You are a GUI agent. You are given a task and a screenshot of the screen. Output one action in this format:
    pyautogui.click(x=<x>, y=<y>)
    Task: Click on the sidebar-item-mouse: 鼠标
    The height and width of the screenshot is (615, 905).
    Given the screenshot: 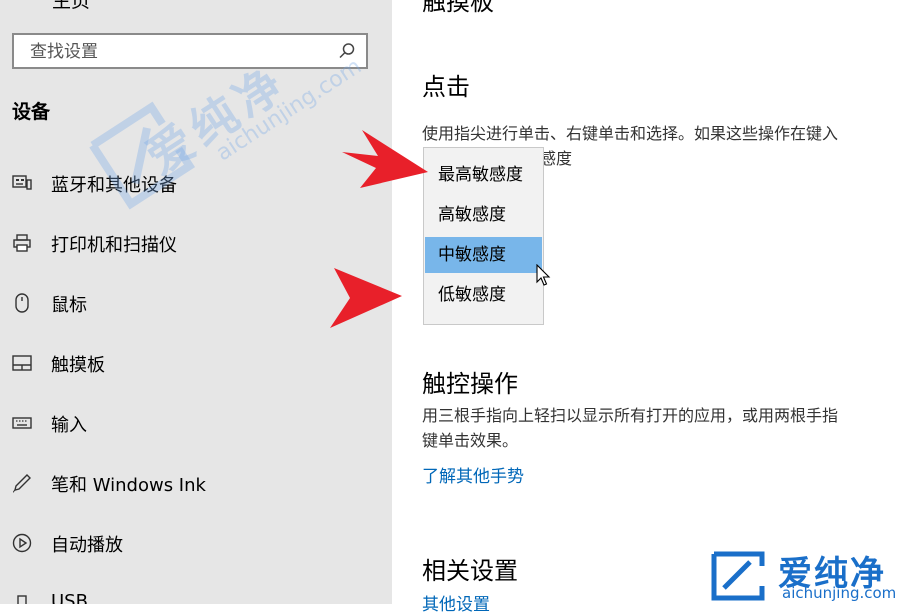 What is the action you would take?
    pyautogui.click(x=196, y=303)
    